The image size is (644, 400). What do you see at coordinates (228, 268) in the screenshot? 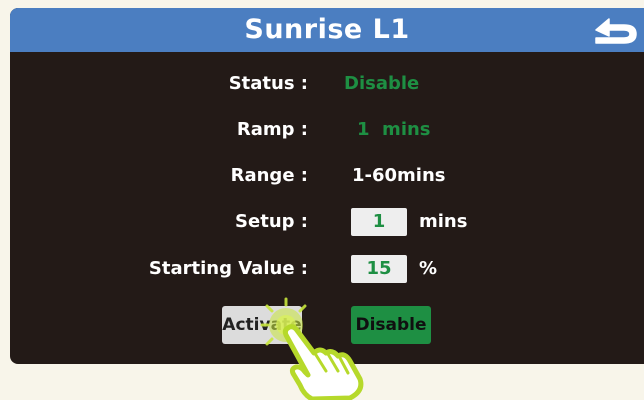
I see `starting-value-label: Starting Value :` at bounding box center [228, 268].